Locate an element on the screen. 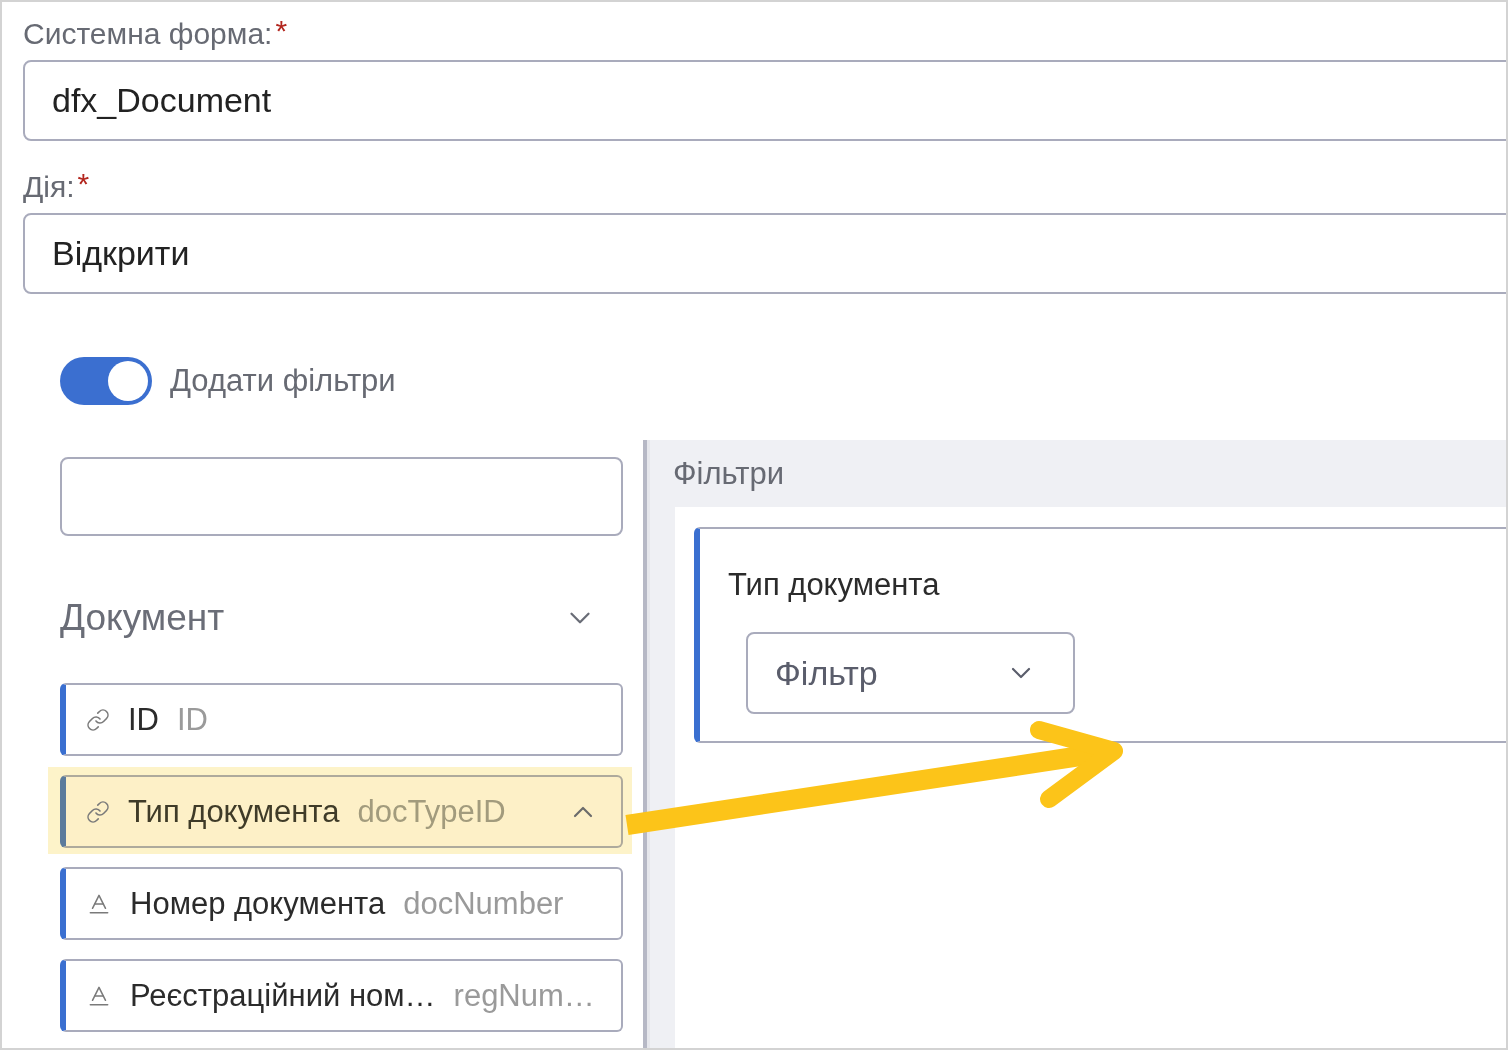 This screenshot has height=1050, width=1508. field-label: Номер документа is located at coordinates (258, 903).